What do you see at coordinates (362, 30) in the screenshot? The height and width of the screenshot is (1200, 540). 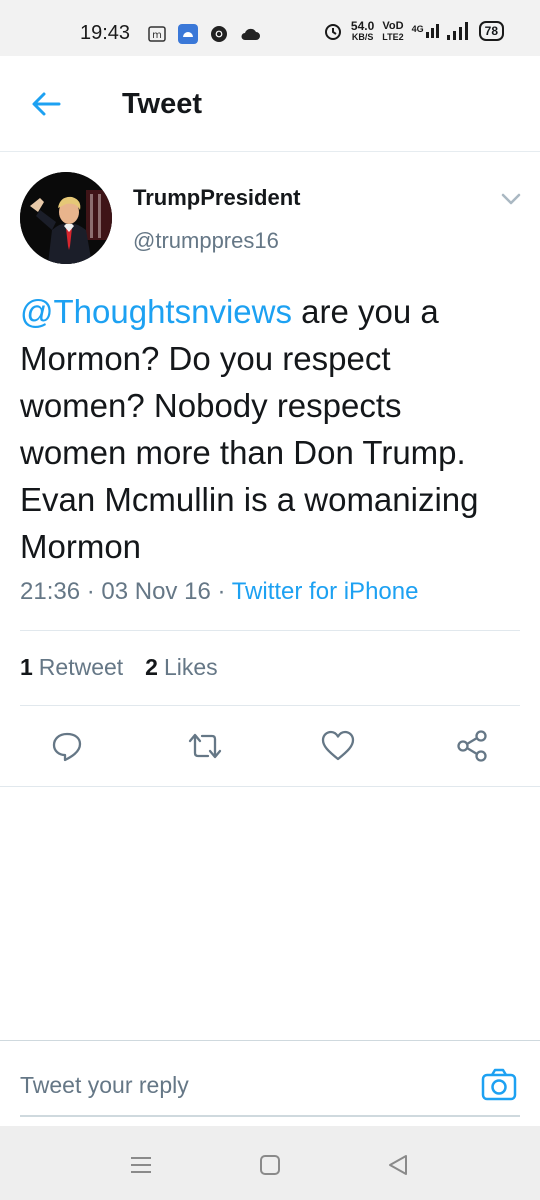 I see `network-speed: 54.0 KB/S` at bounding box center [362, 30].